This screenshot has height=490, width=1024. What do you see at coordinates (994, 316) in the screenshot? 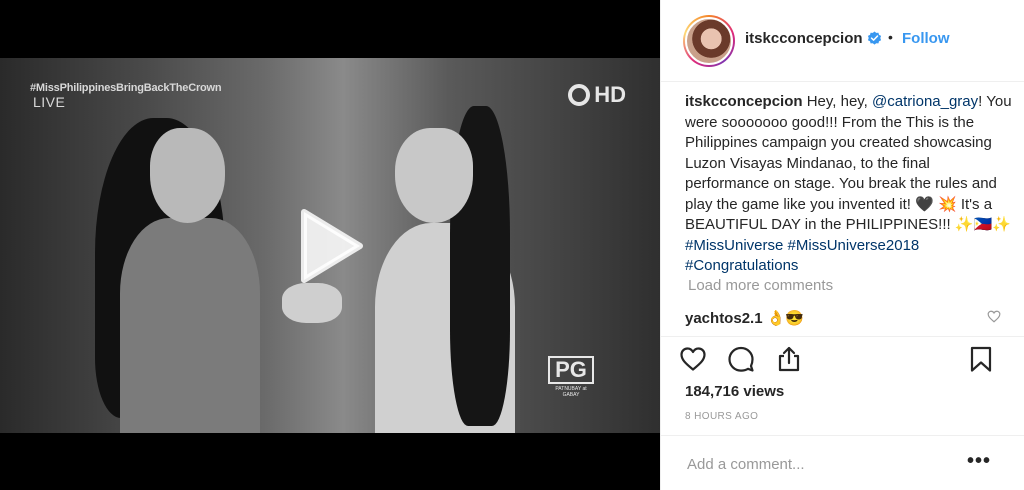
I see `comment-like-heart-icon` at bounding box center [994, 316].